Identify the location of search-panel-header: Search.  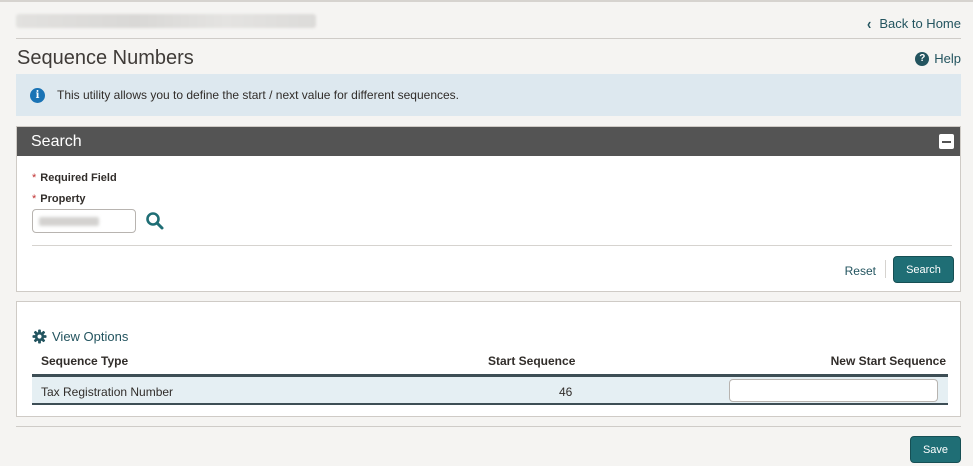
(488, 141).